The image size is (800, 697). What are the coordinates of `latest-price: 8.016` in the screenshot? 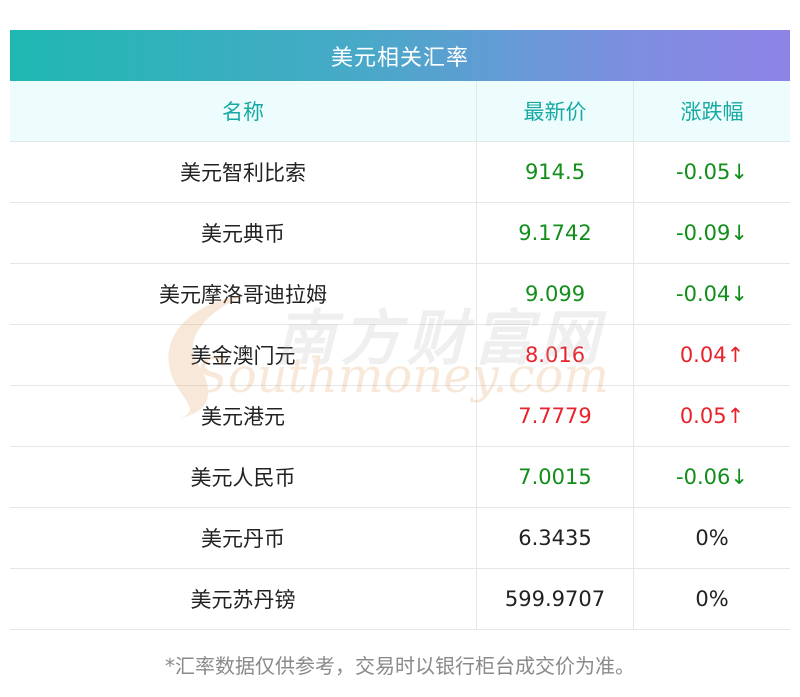 It's located at (555, 355).